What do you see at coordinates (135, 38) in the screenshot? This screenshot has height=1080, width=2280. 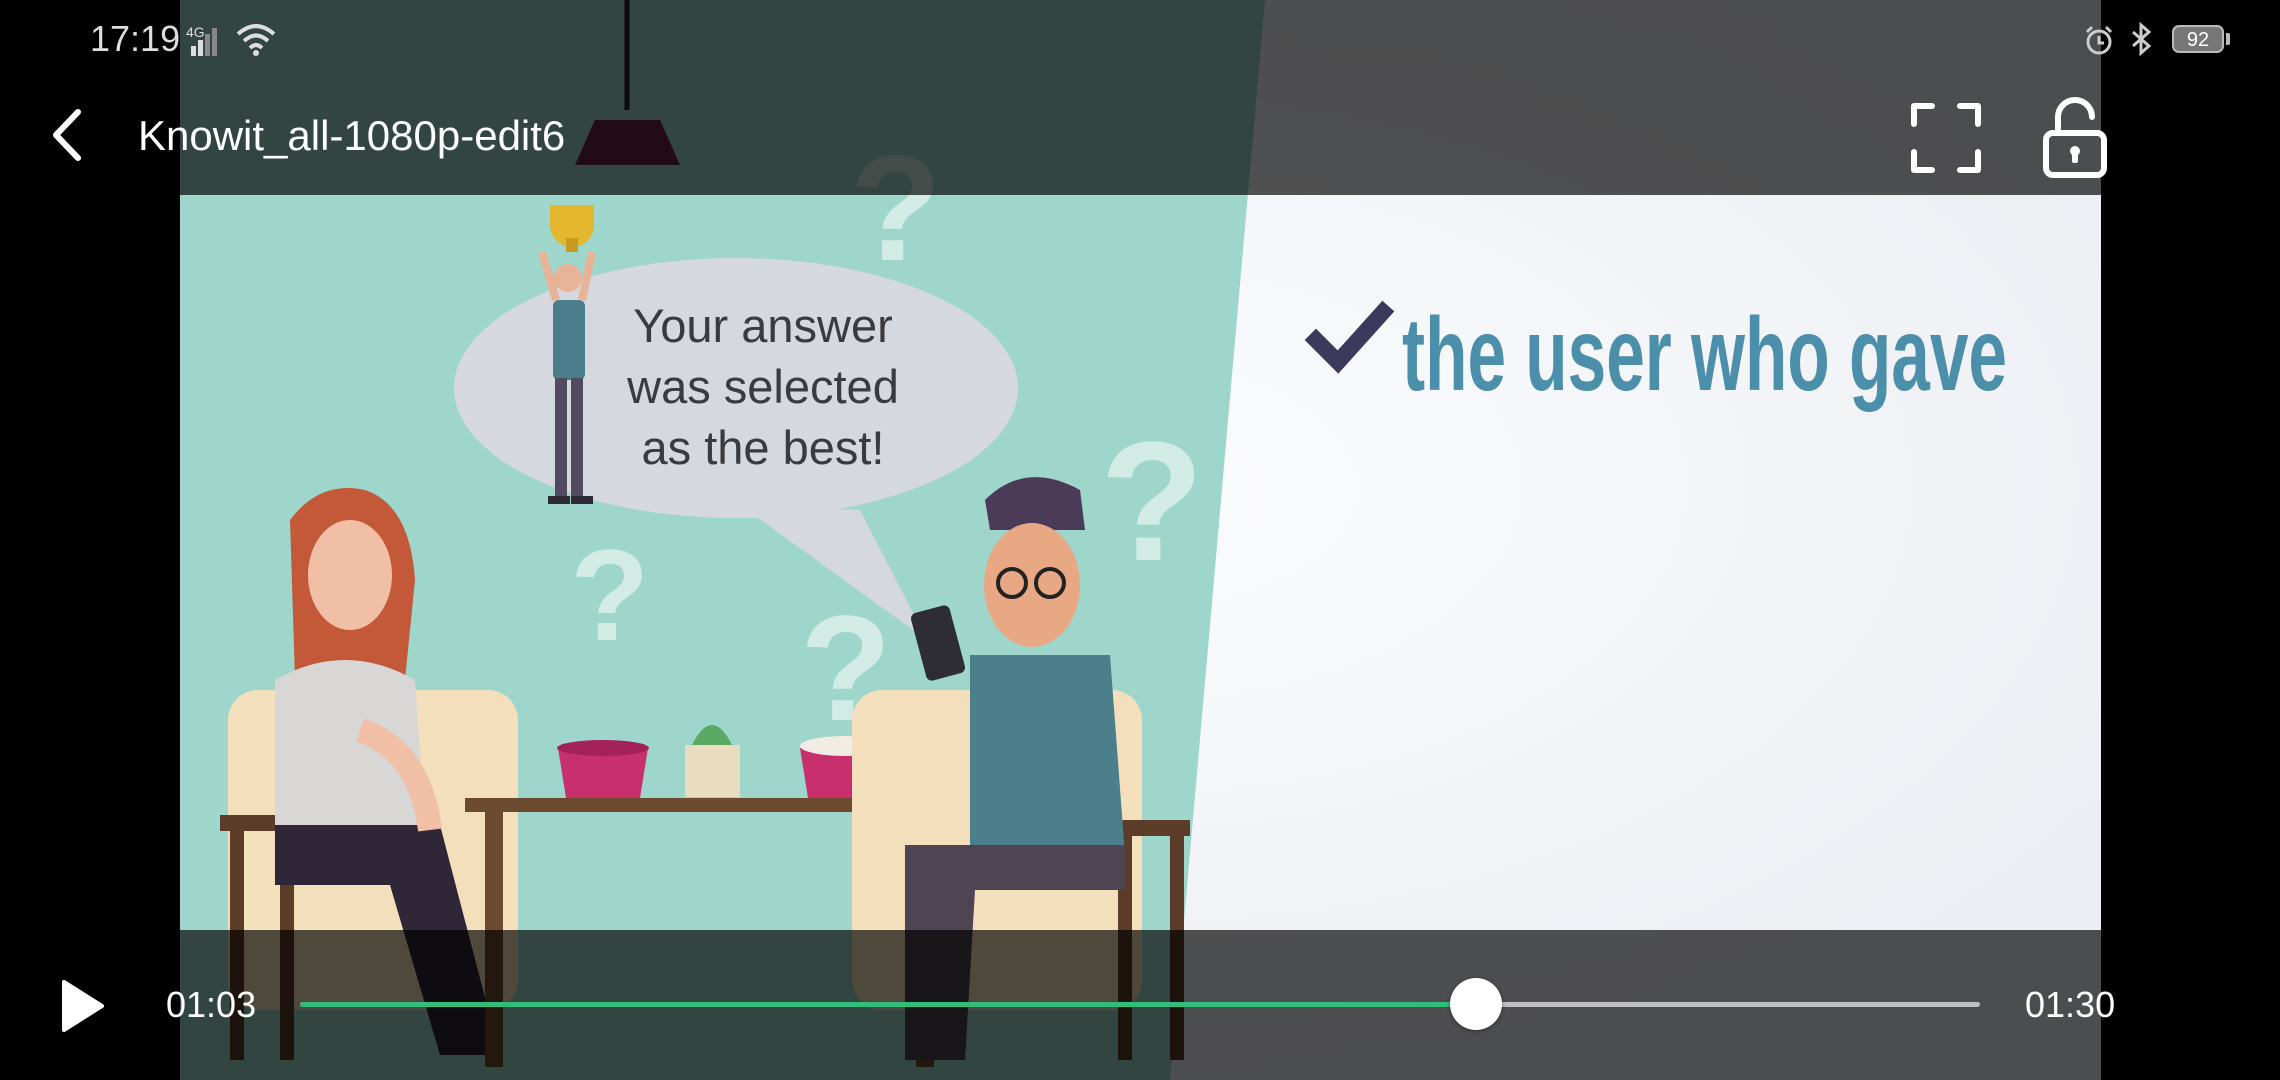 I see `status-time: 17:19` at bounding box center [135, 38].